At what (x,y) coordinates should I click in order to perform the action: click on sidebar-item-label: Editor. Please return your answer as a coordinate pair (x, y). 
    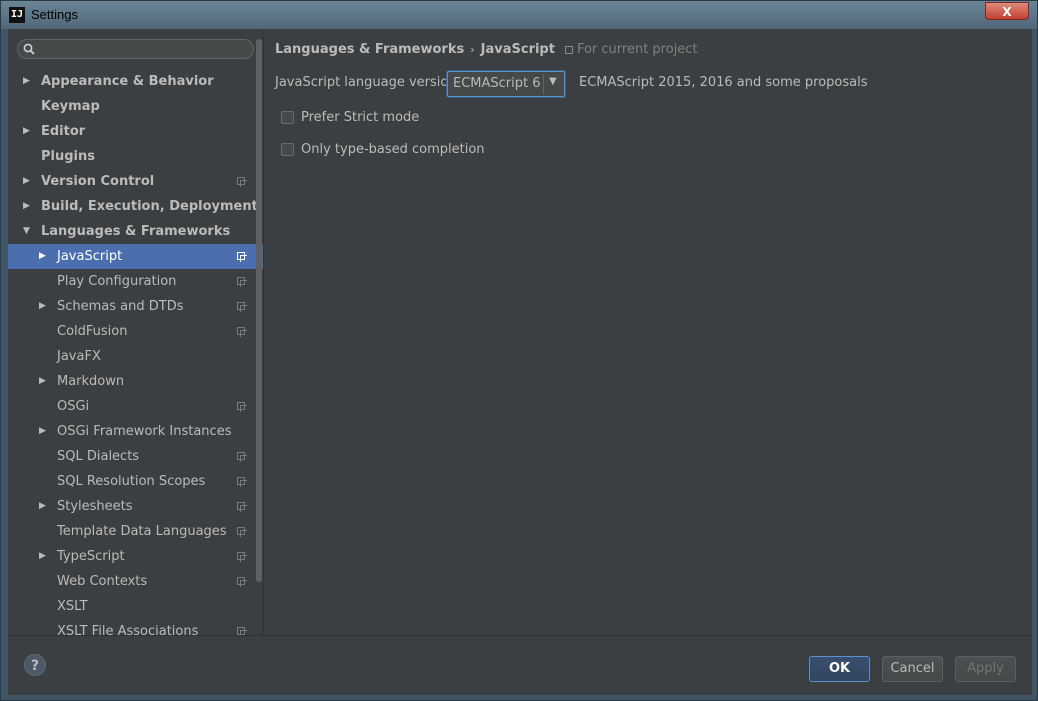
    Looking at the image, I should click on (63, 131).